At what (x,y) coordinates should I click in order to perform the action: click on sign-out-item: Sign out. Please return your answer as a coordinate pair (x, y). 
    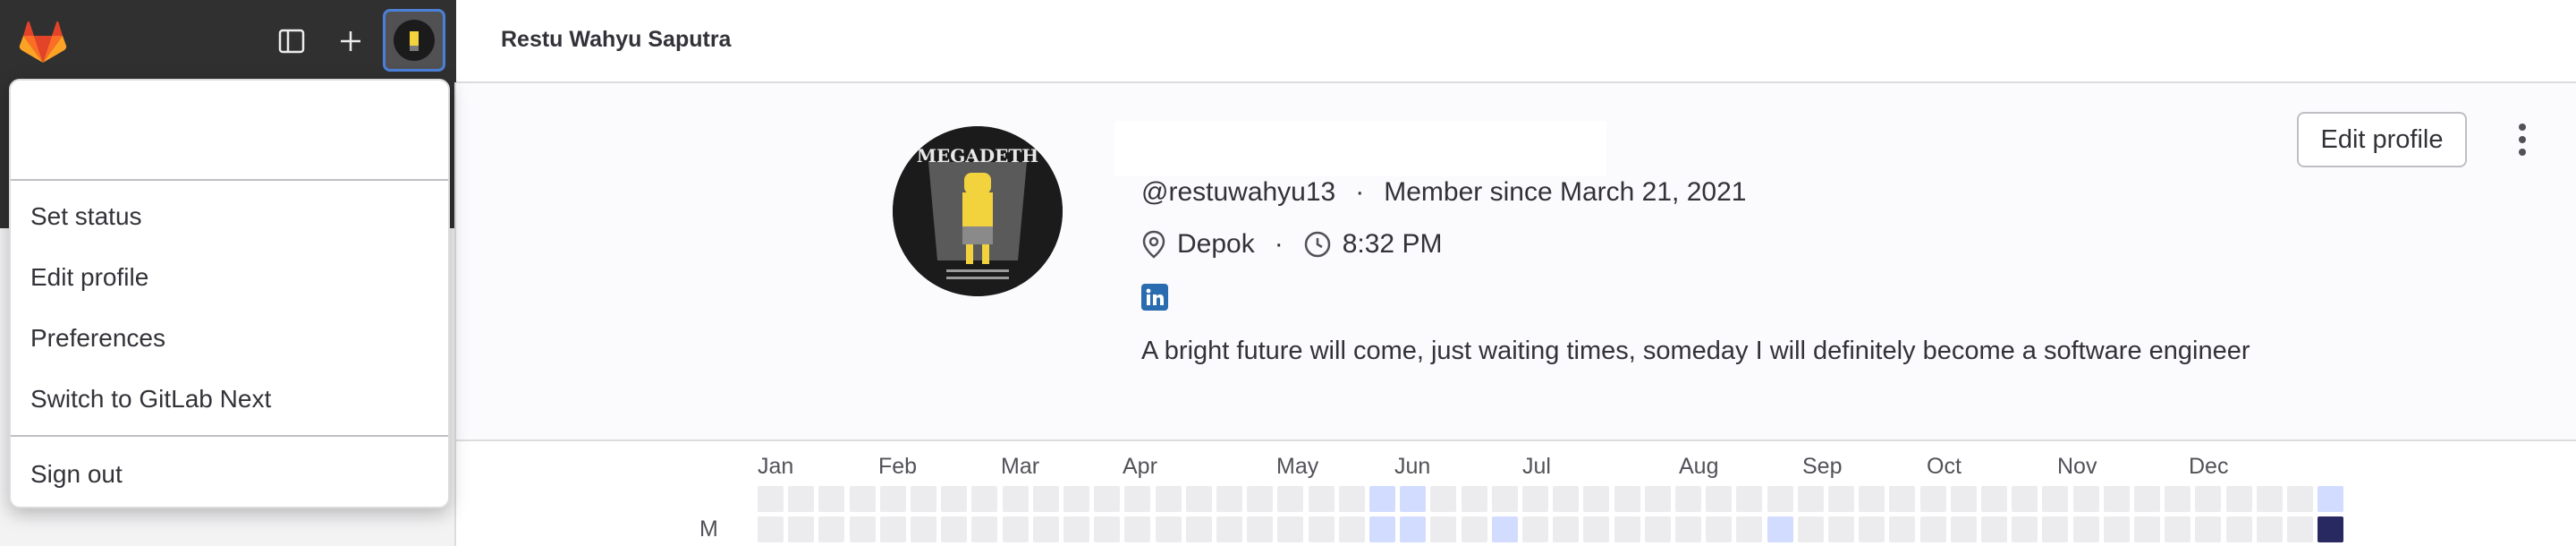
    Looking at the image, I should click on (229, 474).